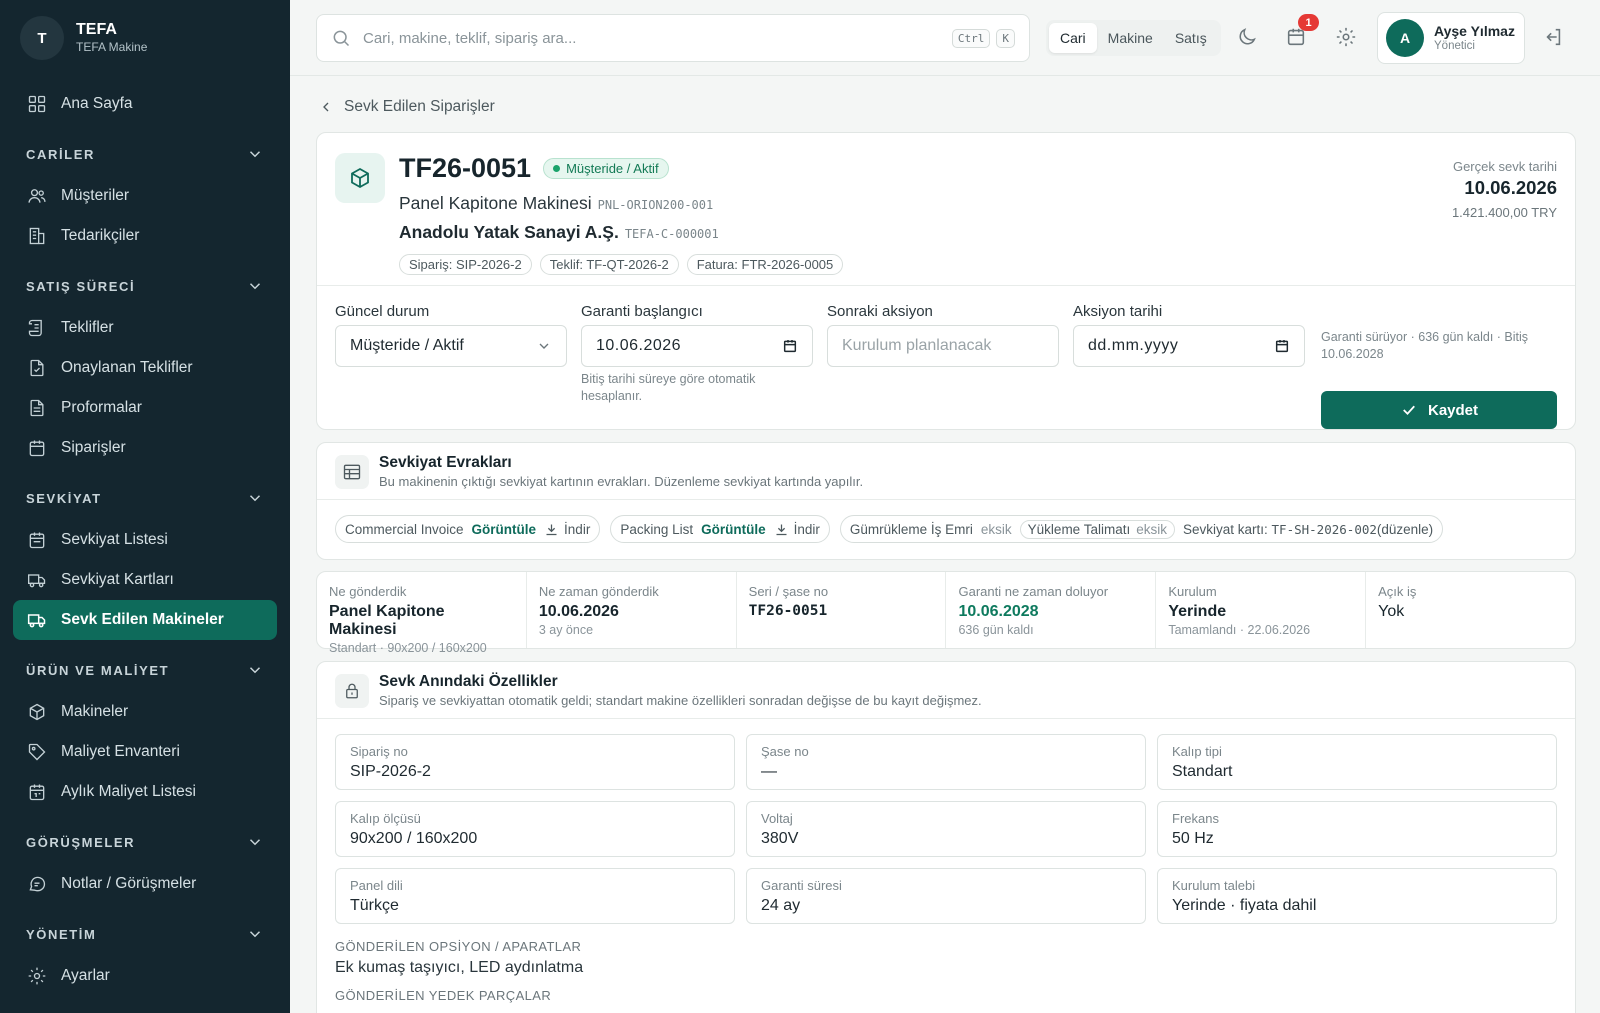  Describe the element at coordinates (145, 712) in the screenshot. I see `sidebar-item-makineler: Makineler` at that location.